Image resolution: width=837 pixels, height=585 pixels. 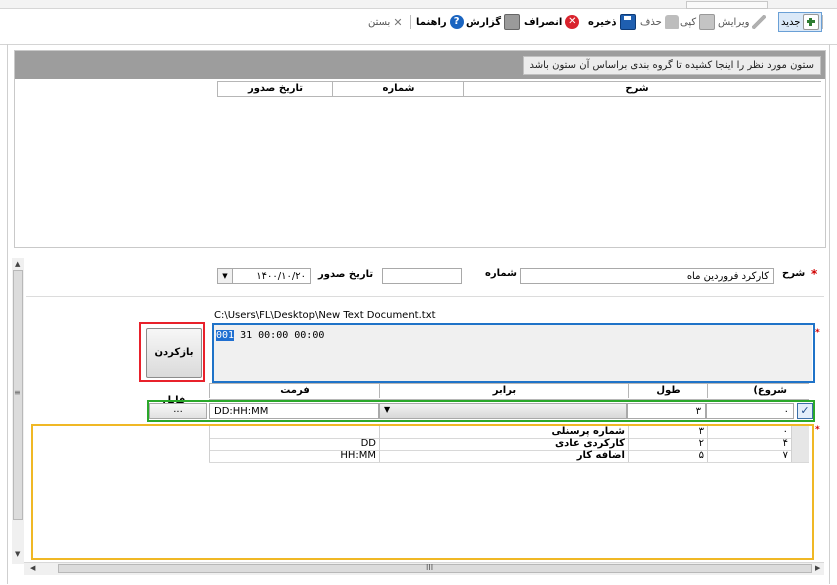 What do you see at coordinates (667, 432) in the screenshot?
I see `cell-length: ۳` at bounding box center [667, 432].